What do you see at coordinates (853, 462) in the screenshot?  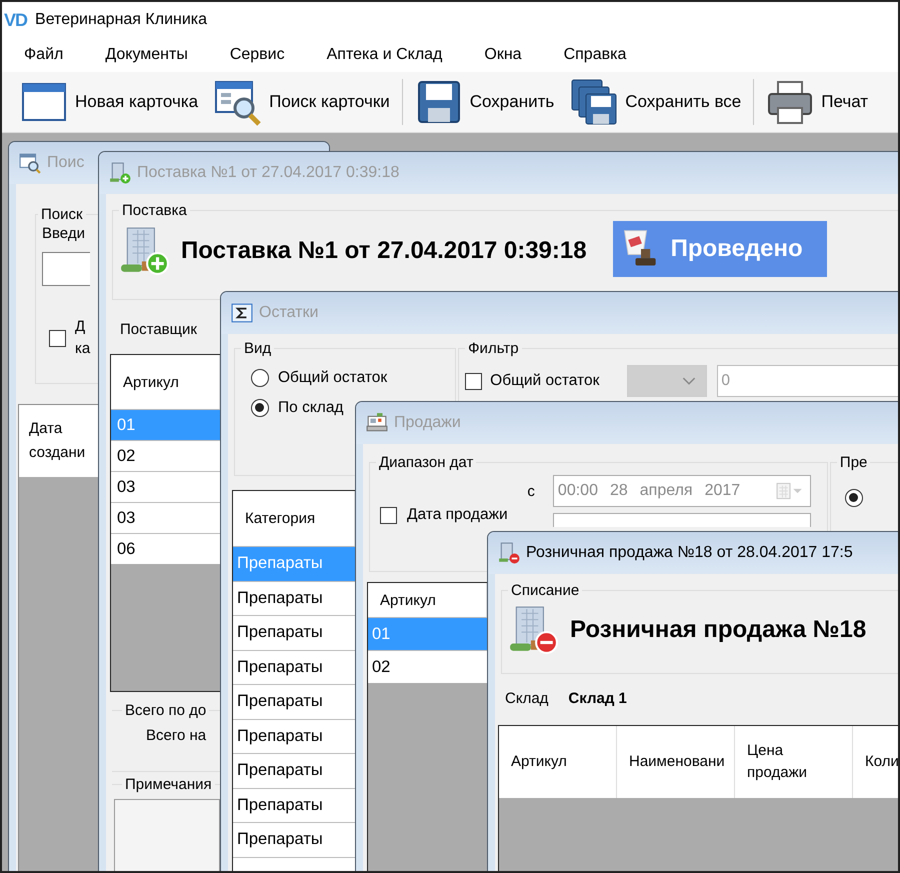 I see `group-label: Пре` at bounding box center [853, 462].